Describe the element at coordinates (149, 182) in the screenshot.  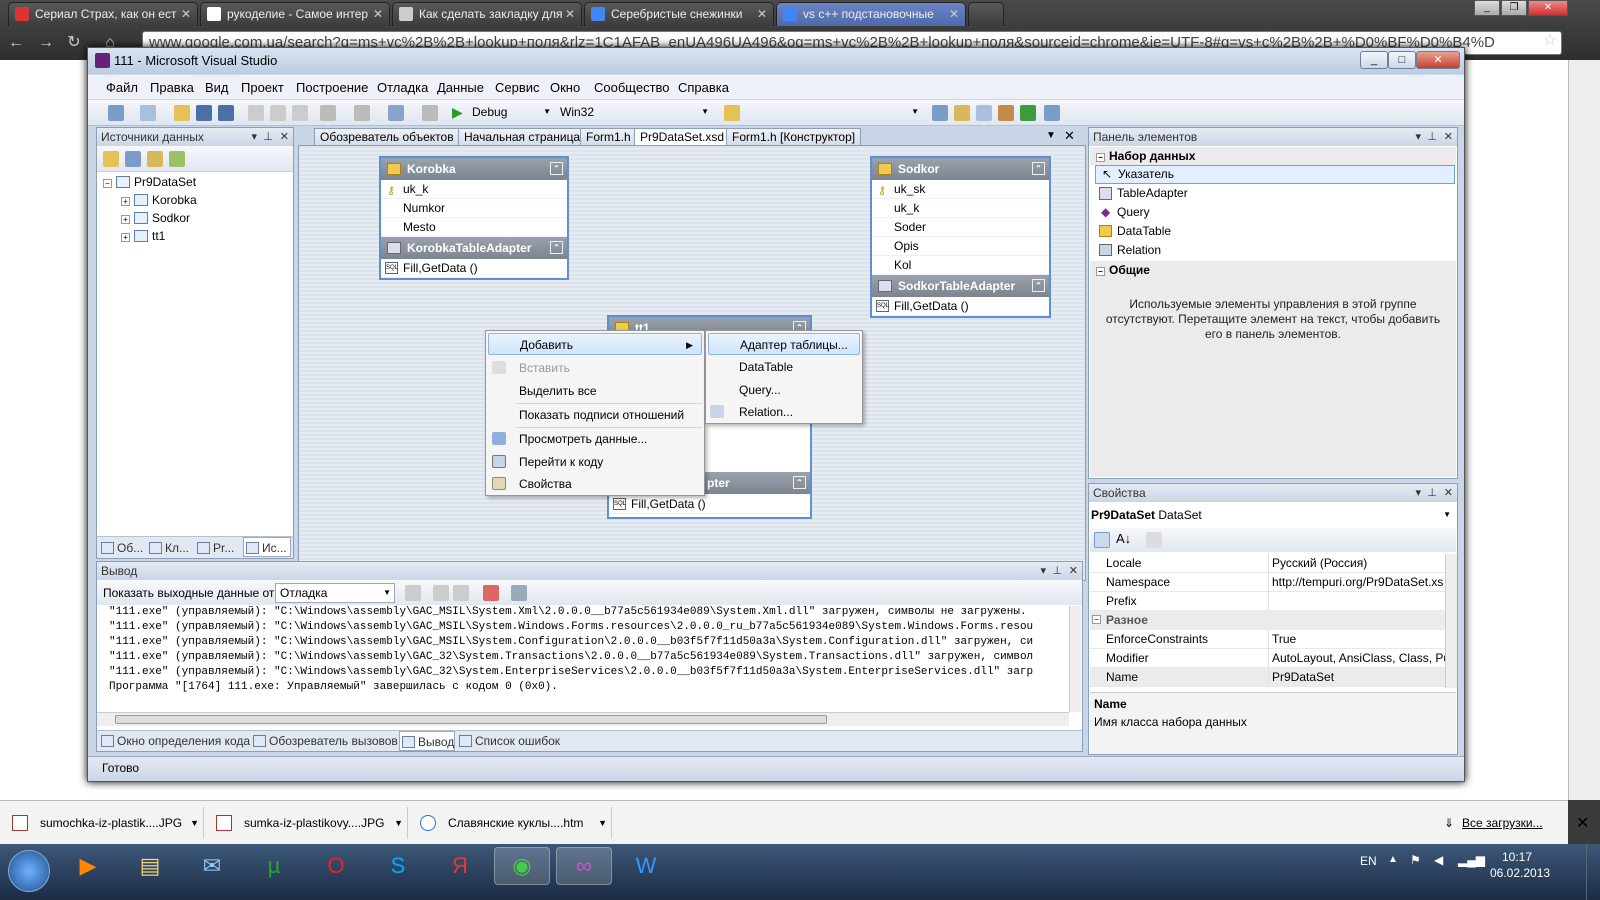
I see `tree-root: − Pr9DataSet` at that location.